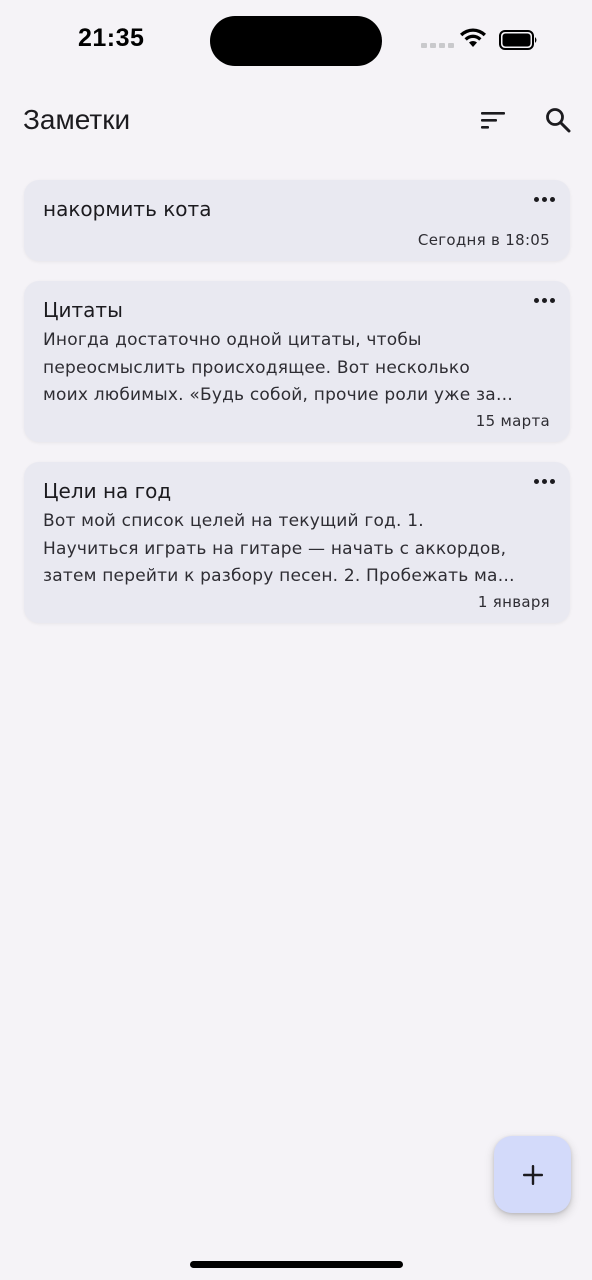 Image resolution: width=592 pixels, height=1280 pixels. Describe the element at coordinates (127, 209) in the screenshot. I see `note-title: накормить кота` at that location.